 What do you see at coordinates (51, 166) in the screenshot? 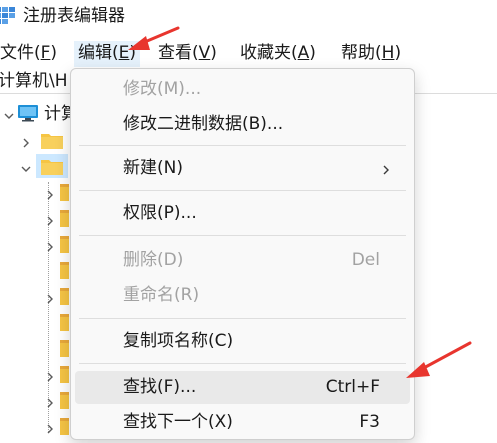
I see `folder-open-icon` at bounding box center [51, 166].